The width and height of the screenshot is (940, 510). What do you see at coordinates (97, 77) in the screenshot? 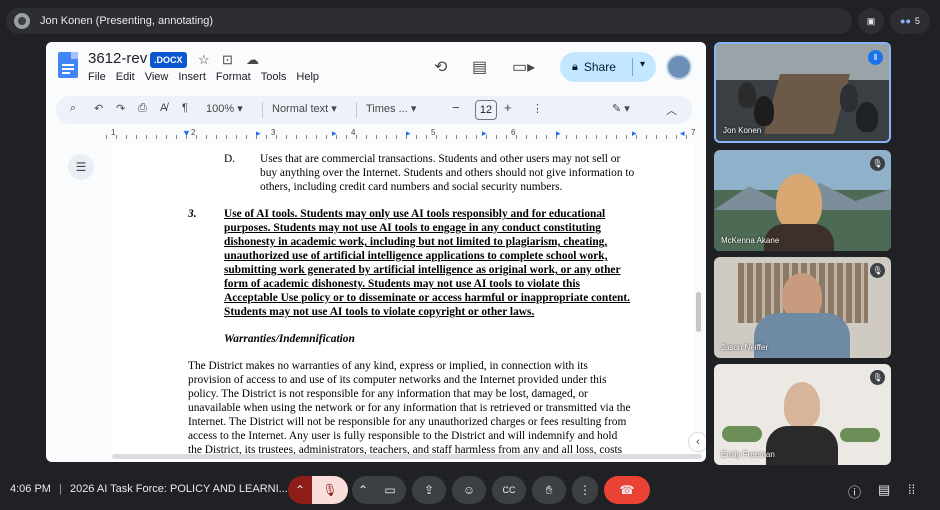
I see `menu-file: File` at bounding box center [97, 77].